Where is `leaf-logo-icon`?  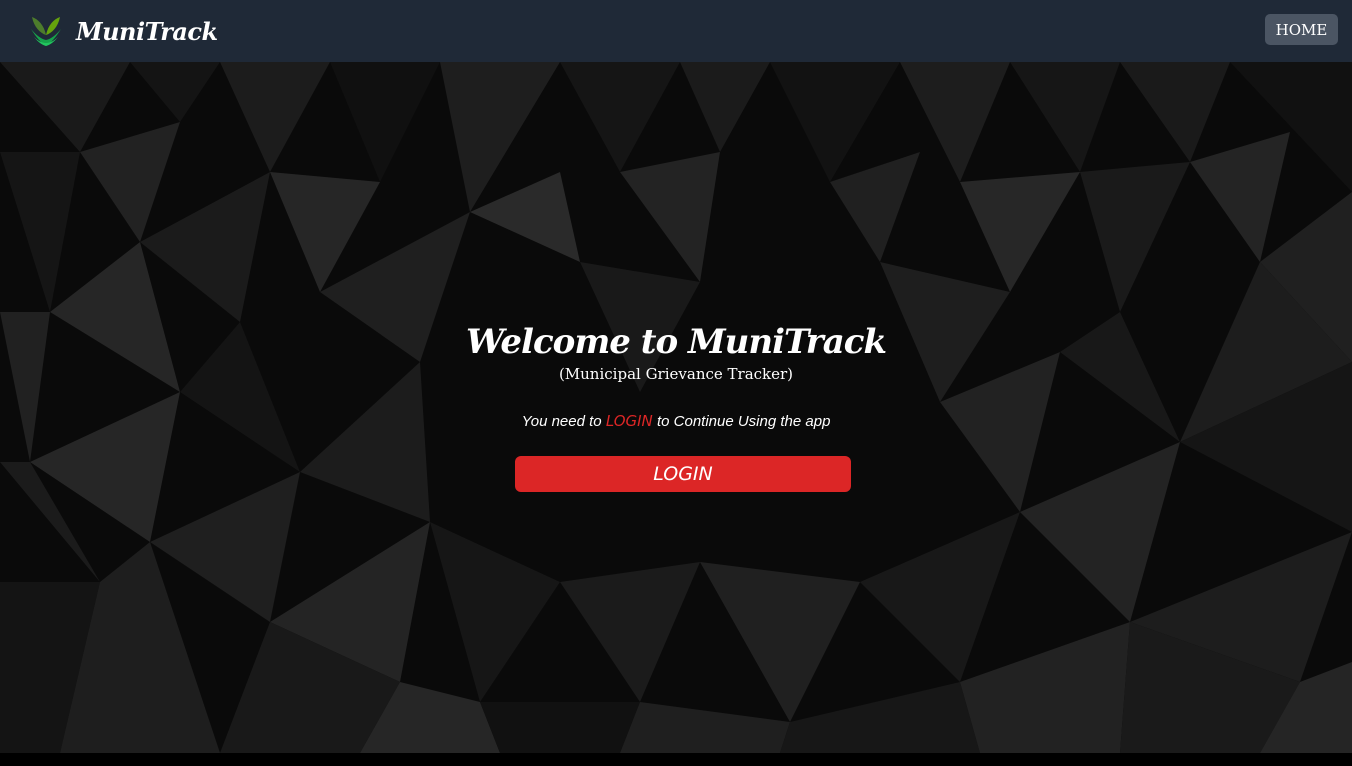
leaf-logo-icon is located at coordinates (46, 31).